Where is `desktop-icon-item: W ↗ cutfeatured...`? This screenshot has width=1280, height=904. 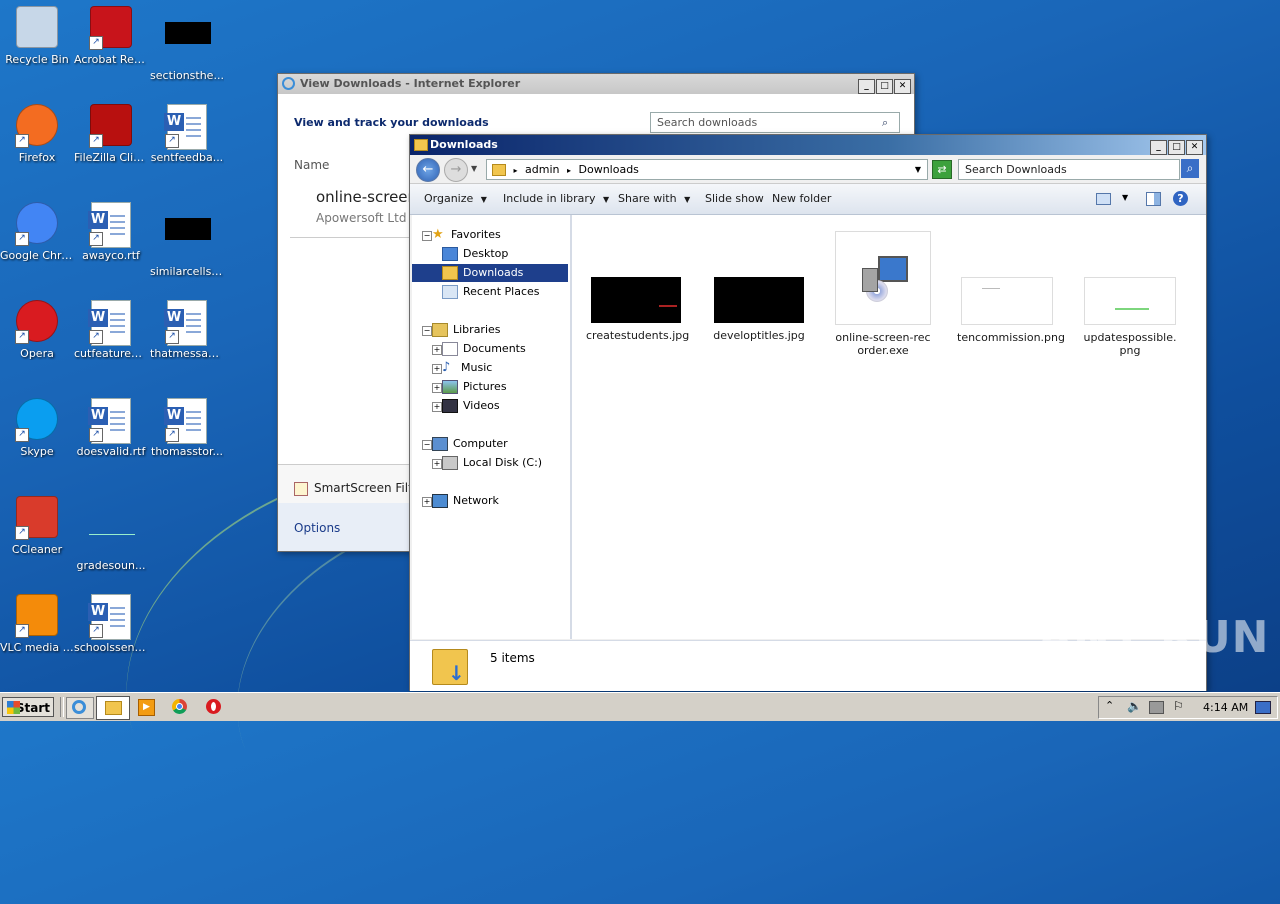 desktop-icon-item: W ↗ cutfeatured... is located at coordinates (111, 330).